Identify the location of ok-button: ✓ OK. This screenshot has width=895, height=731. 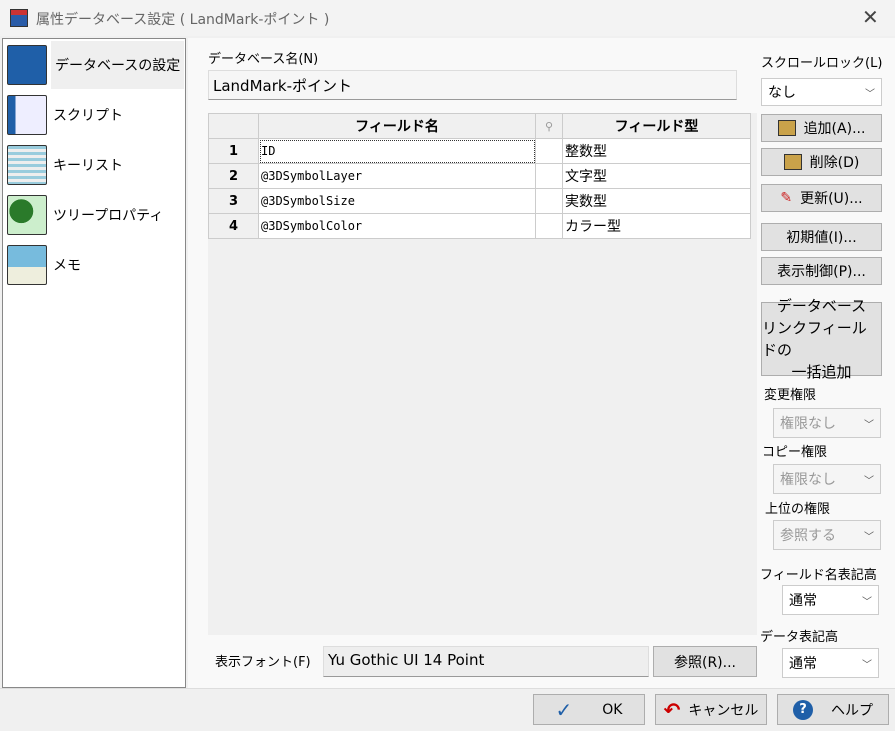
(589, 709).